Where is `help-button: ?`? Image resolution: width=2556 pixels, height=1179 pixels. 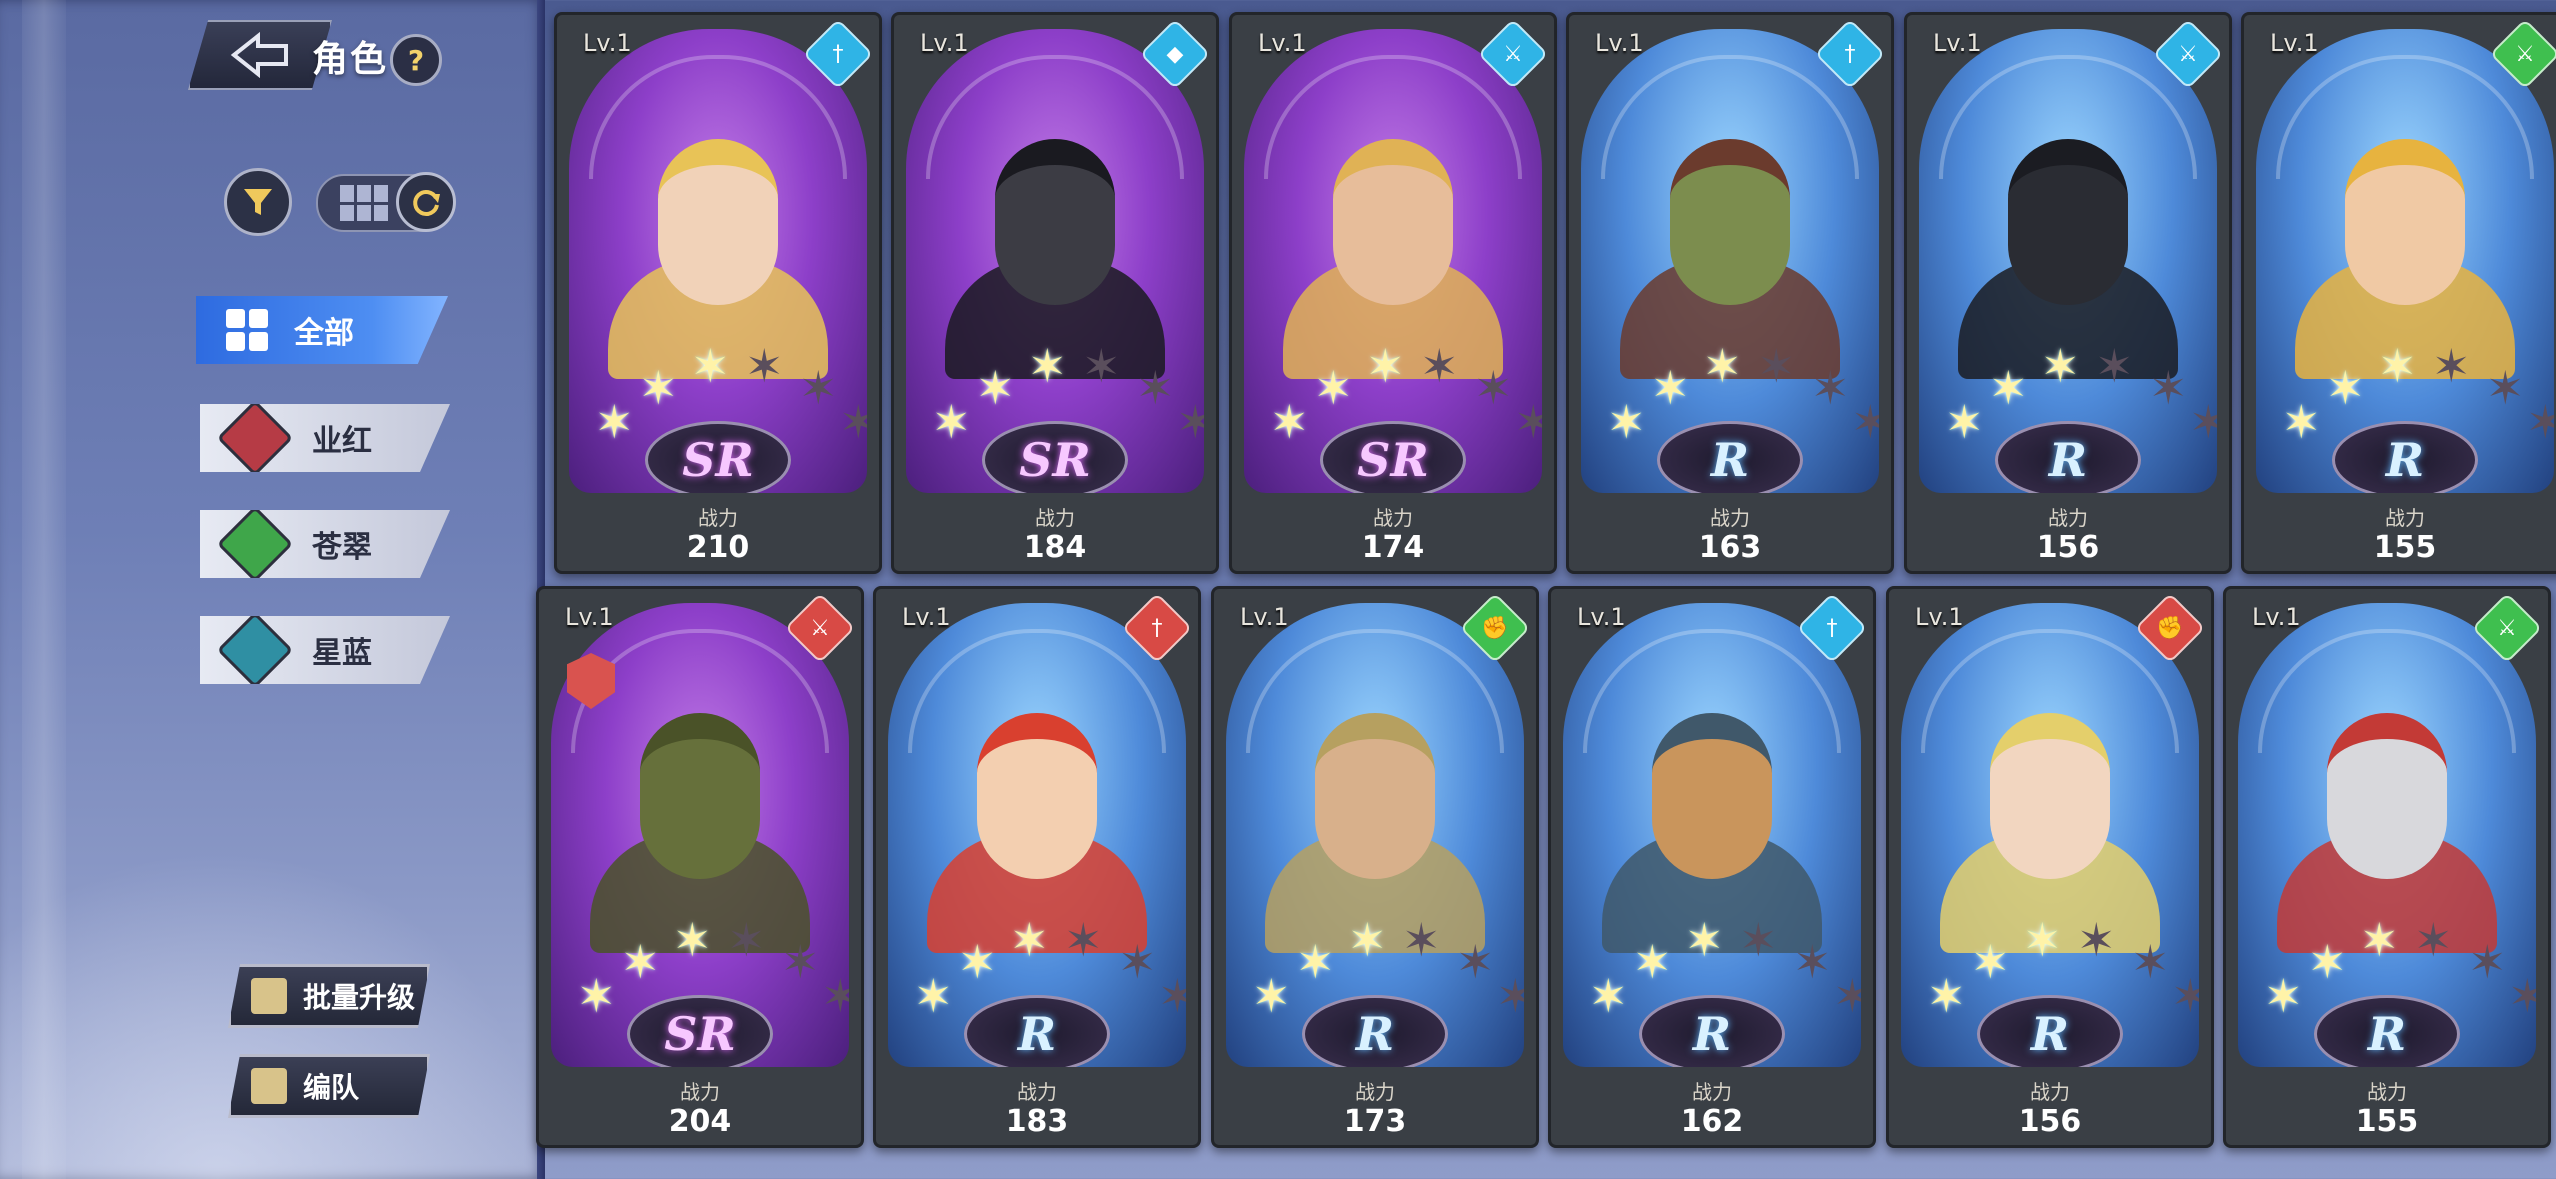
help-button: ? is located at coordinates (416, 60).